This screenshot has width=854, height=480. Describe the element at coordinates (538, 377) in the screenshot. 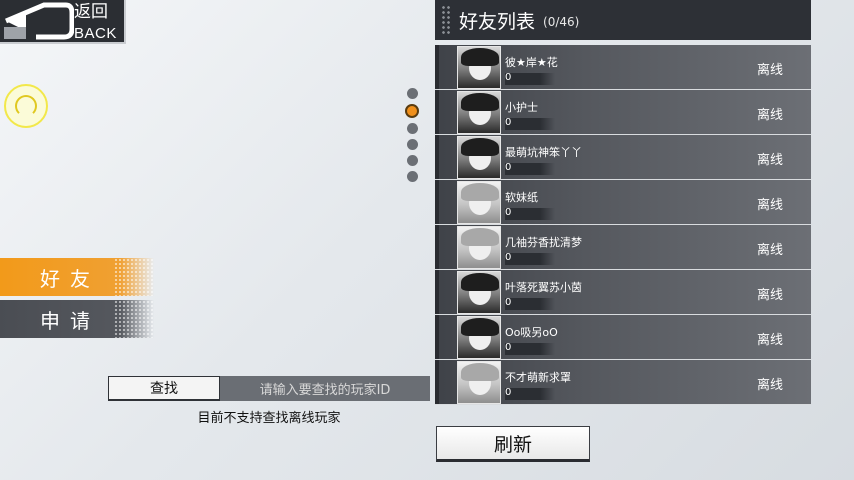

I see `friend-name: 不才萌新求罩` at that location.